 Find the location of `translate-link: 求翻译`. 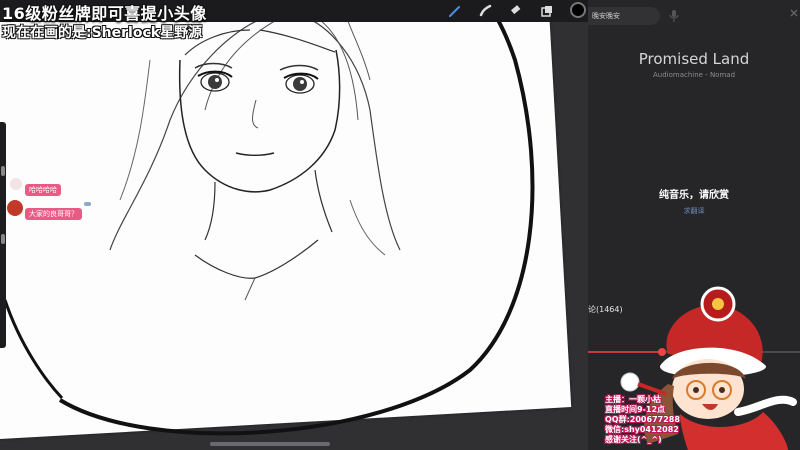

translate-link: 求翻译 is located at coordinates (694, 211).